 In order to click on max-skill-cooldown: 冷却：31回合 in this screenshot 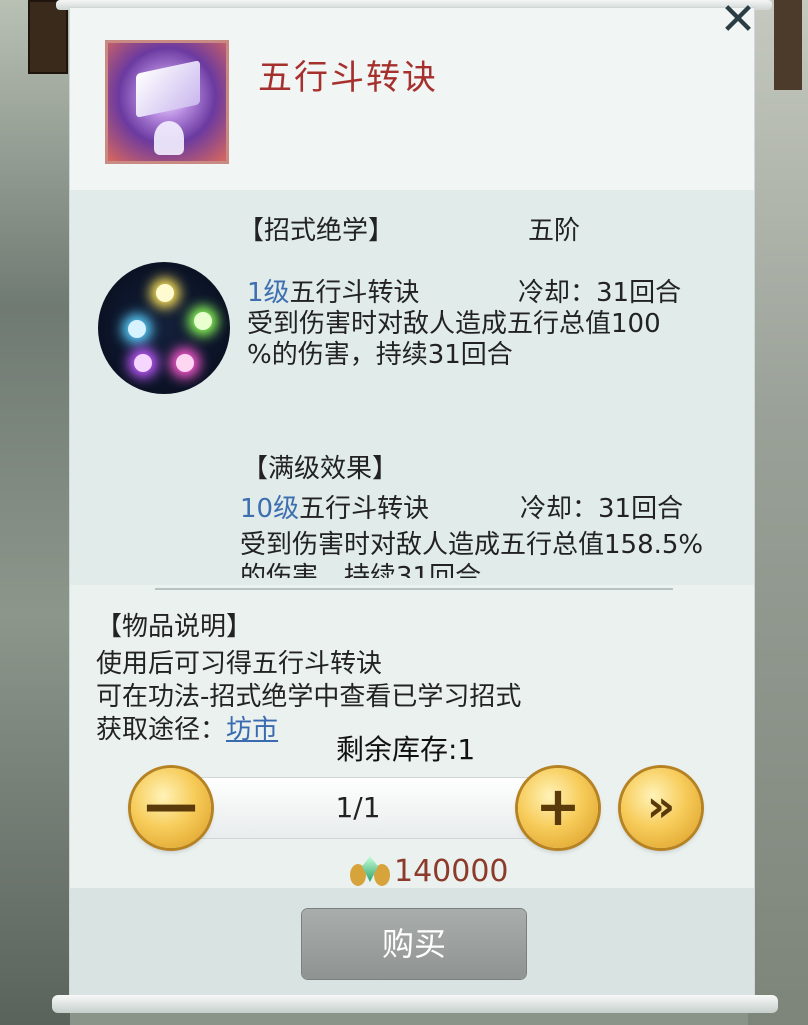, I will do `click(602, 509)`.